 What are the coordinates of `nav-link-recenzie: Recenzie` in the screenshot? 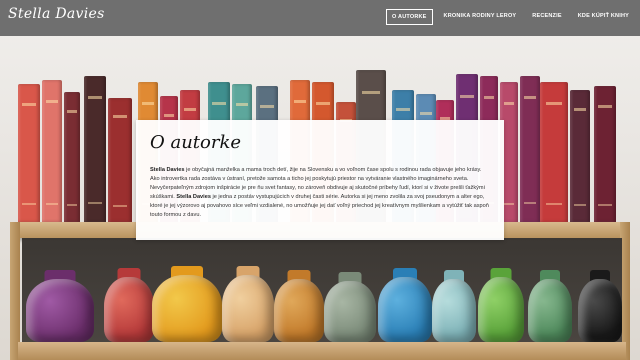 It's located at (546, 17).